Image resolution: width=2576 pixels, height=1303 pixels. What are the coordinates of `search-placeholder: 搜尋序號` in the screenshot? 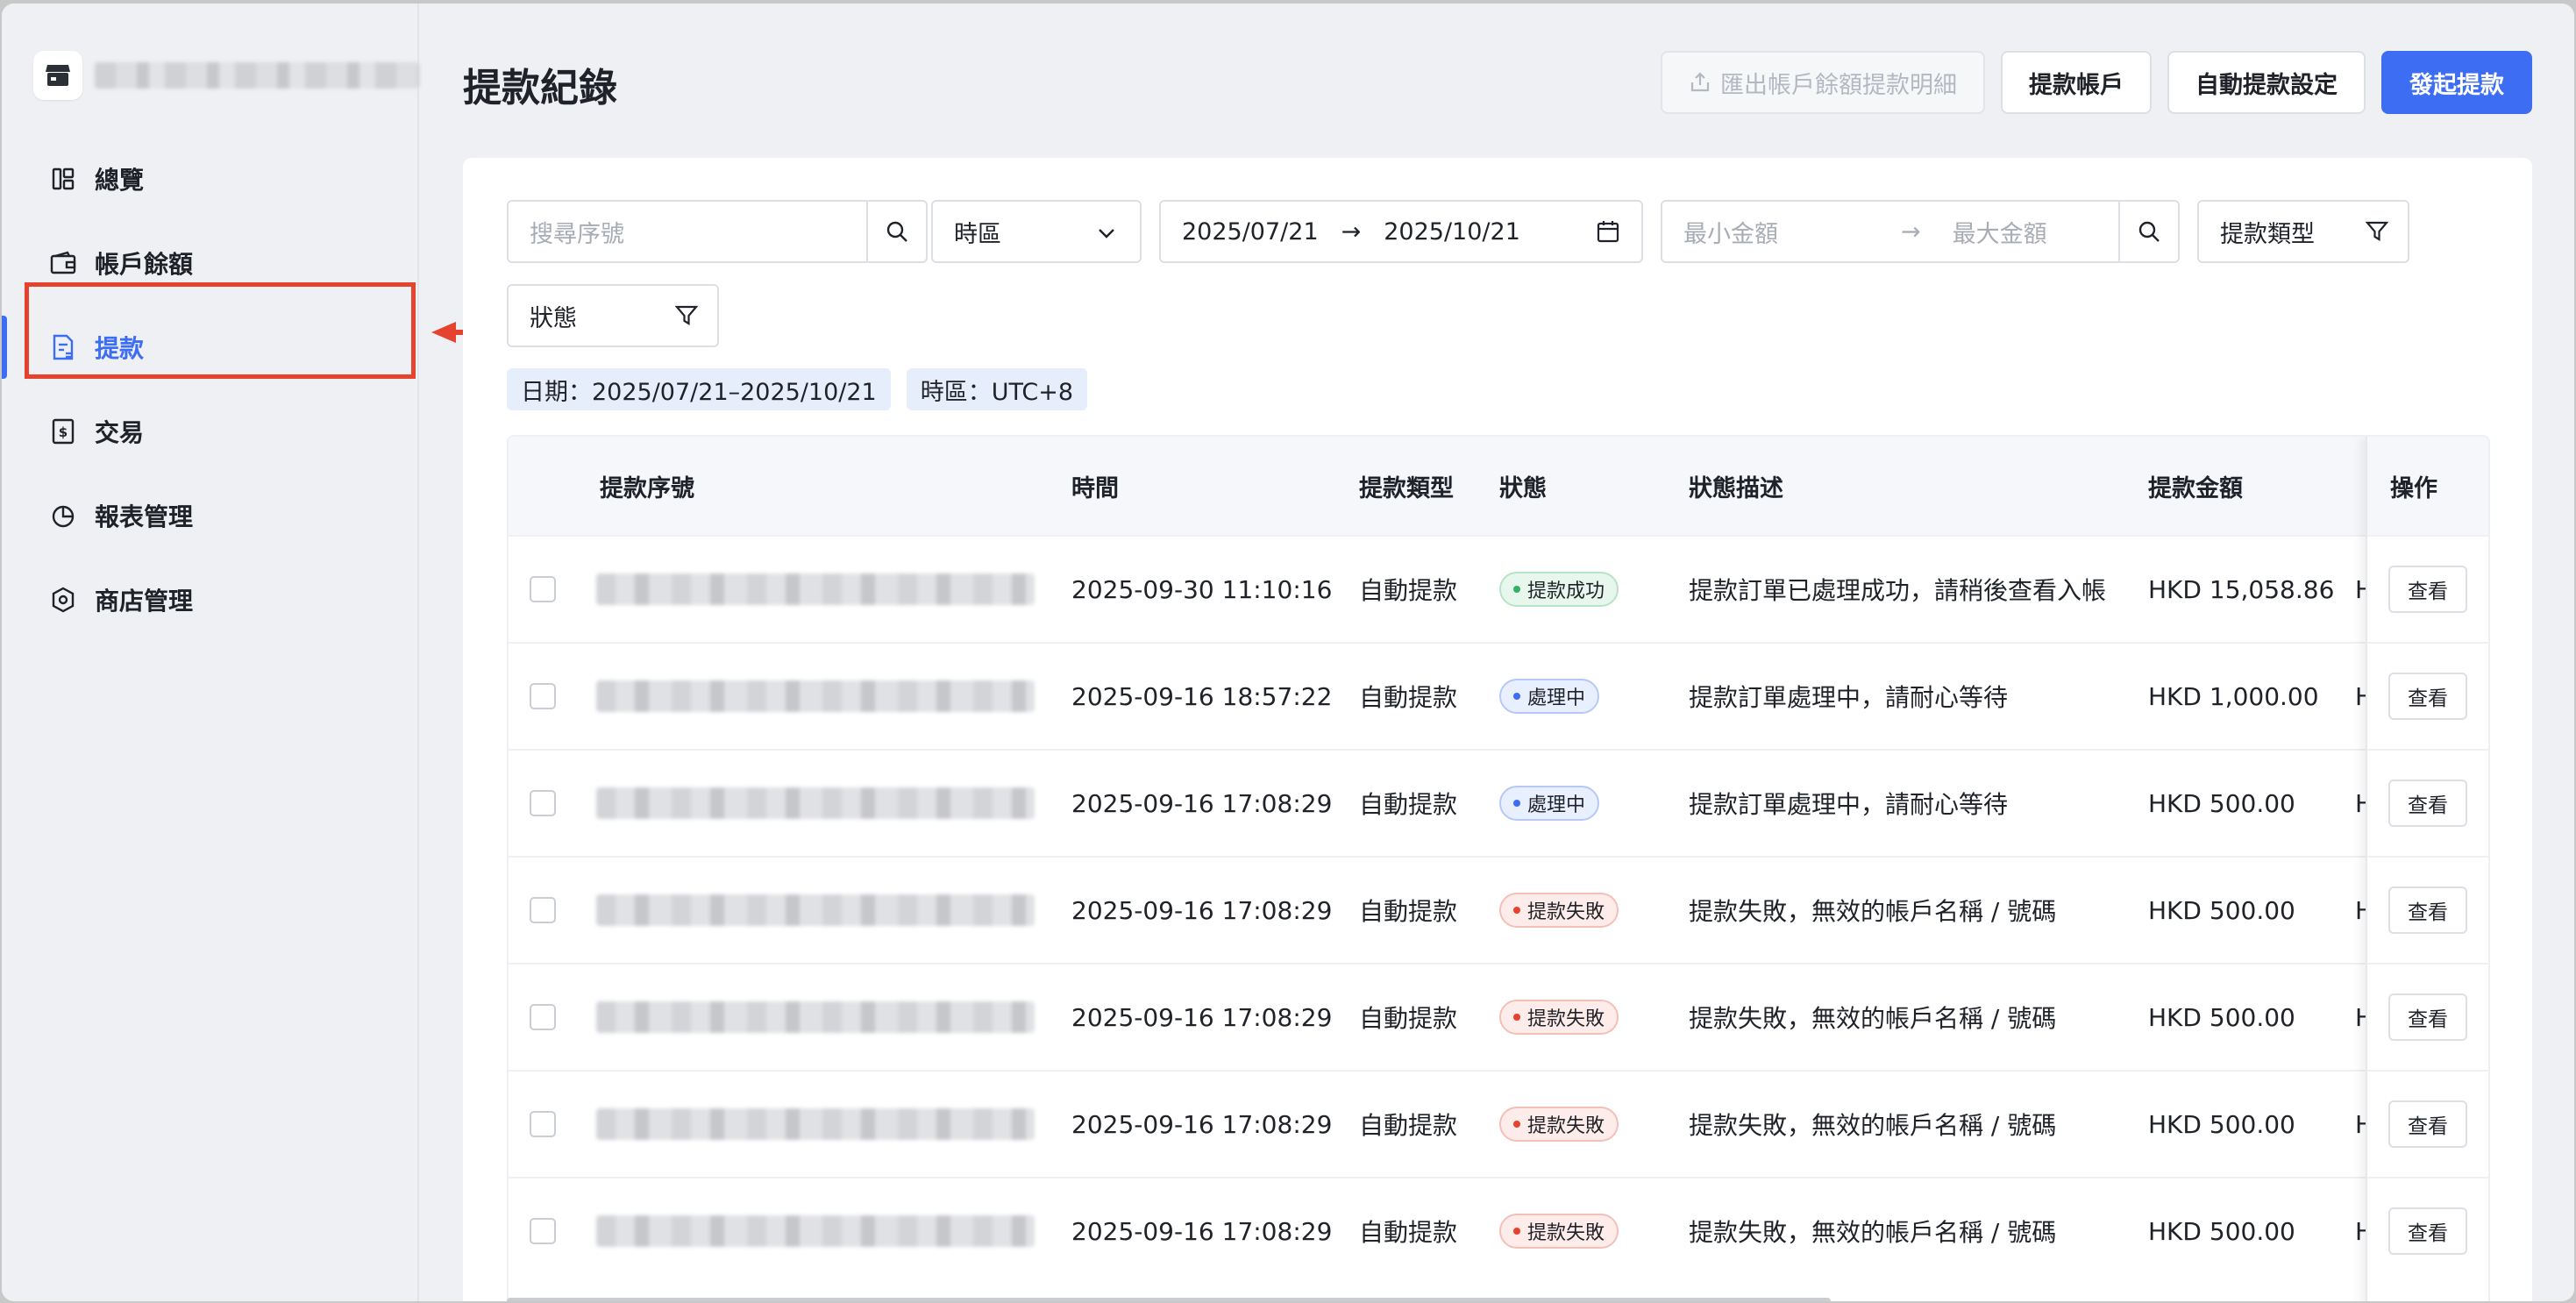 It's located at (577, 234).